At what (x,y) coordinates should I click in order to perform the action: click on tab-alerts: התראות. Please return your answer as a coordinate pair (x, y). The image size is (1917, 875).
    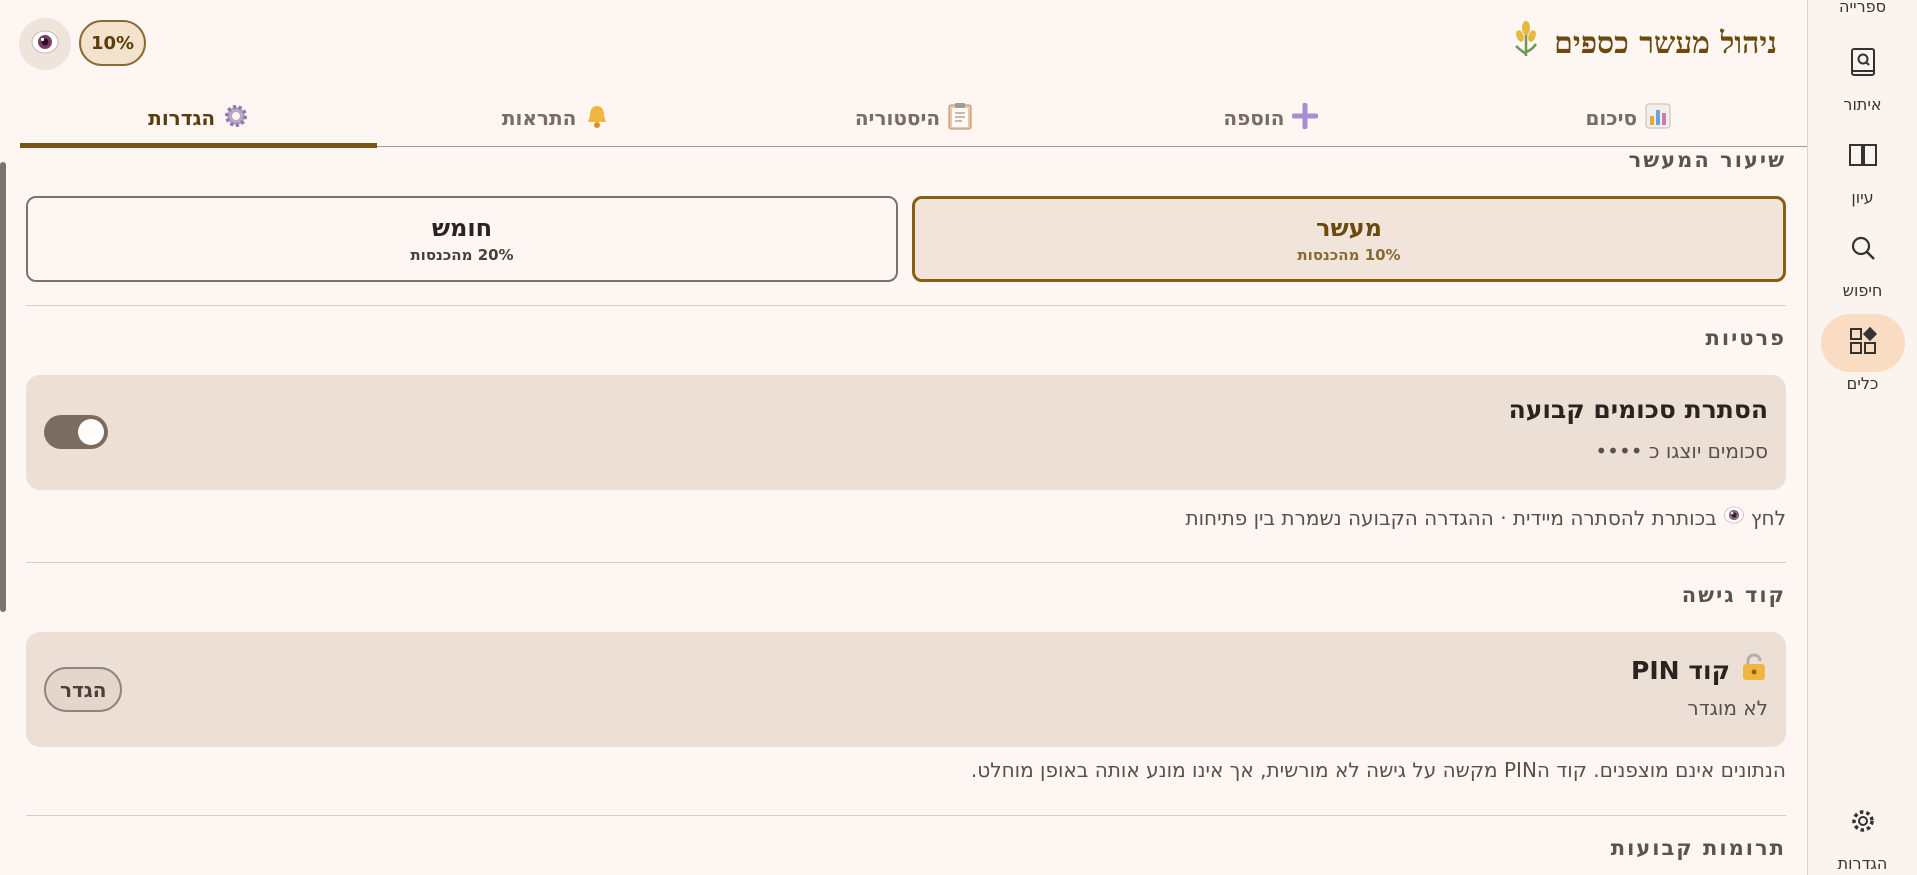
    Looking at the image, I should click on (555, 118).